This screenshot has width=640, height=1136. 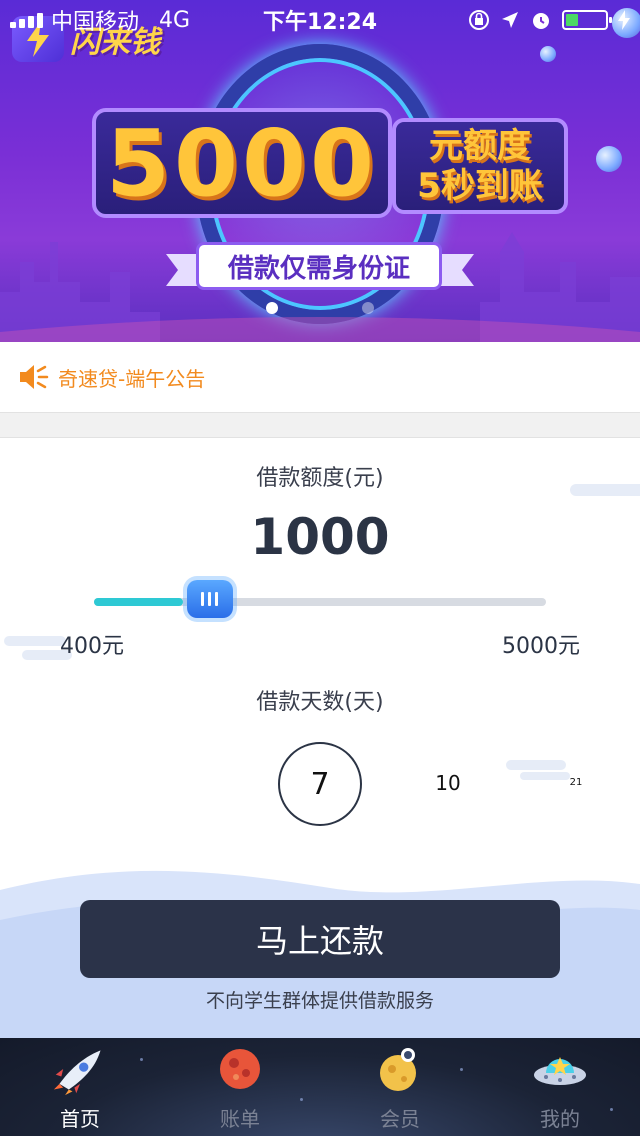 I want to click on section-divider, so click(x=320, y=425).